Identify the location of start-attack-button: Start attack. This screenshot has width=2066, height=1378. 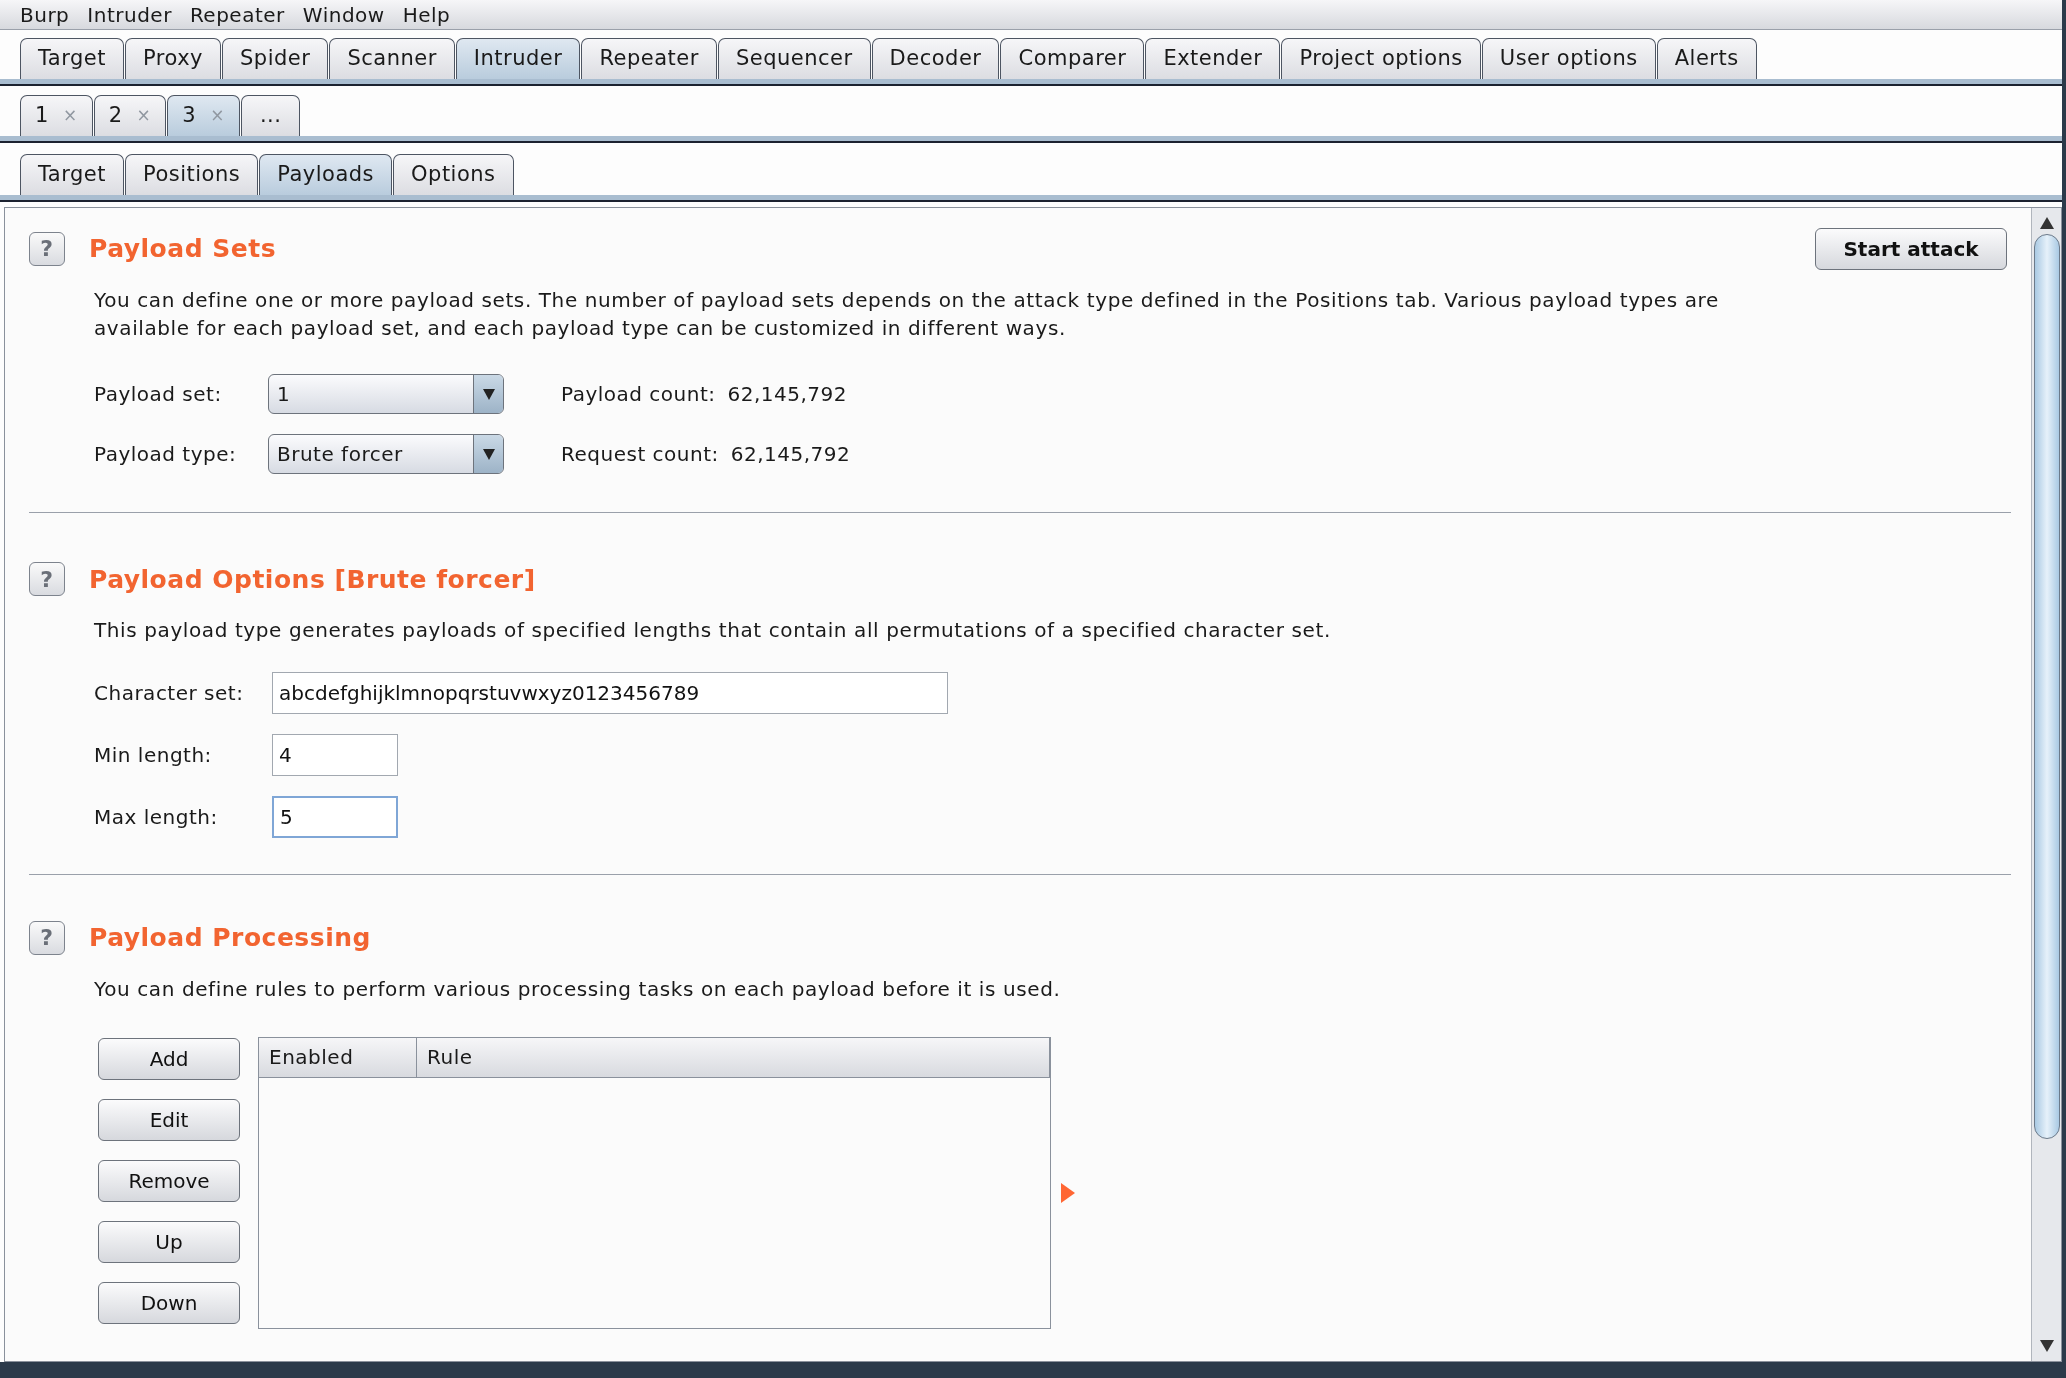
(1911, 249).